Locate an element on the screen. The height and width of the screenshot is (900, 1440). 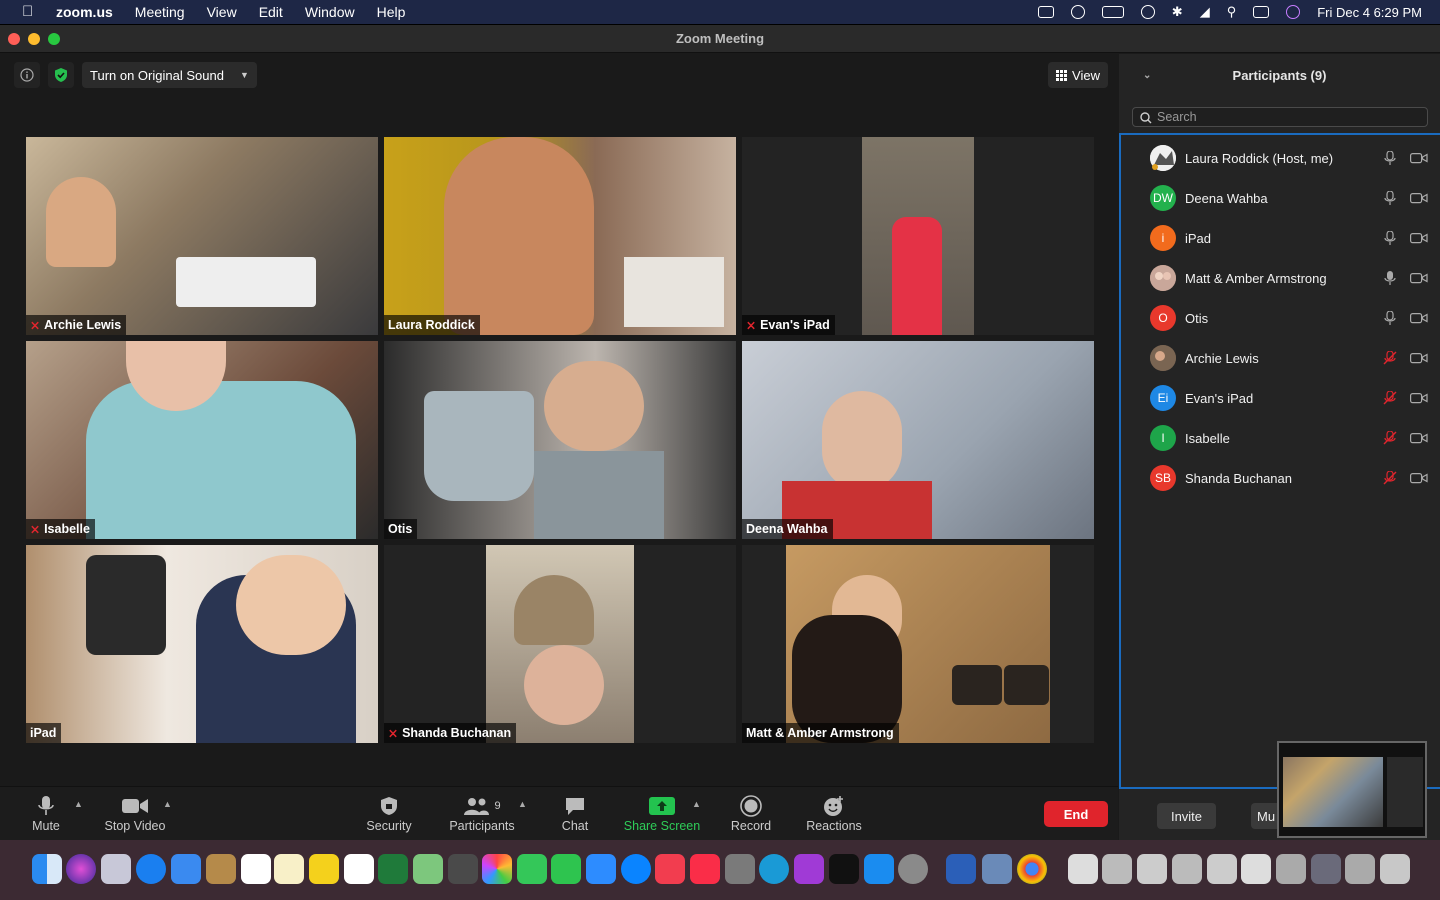
midi-icon is located at coordinates (740, 869).